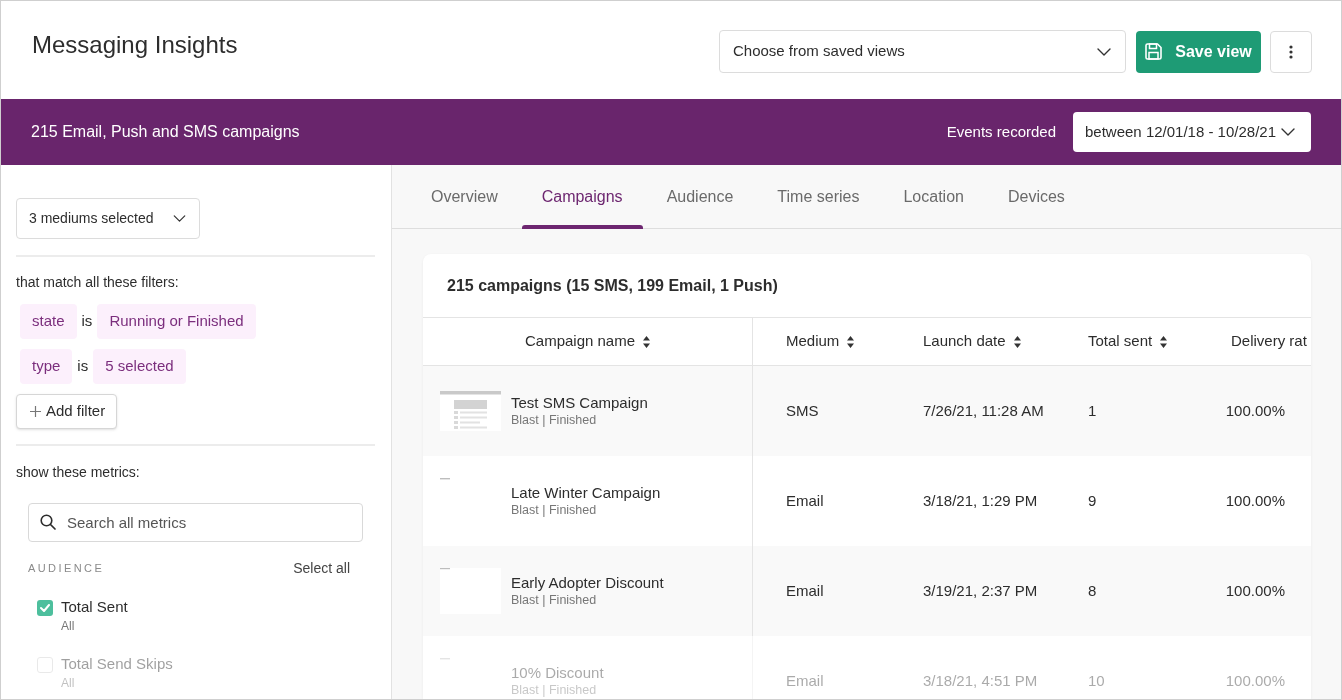  What do you see at coordinates (321, 568) in the screenshot?
I see `select-all-link: Select all` at bounding box center [321, 568].